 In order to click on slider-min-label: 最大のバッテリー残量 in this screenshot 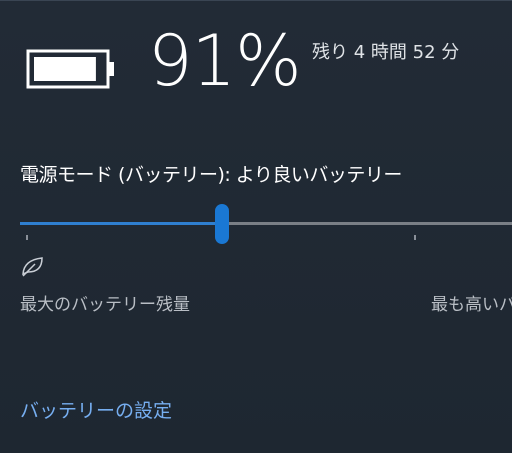, I will do `click(105, 305)`.